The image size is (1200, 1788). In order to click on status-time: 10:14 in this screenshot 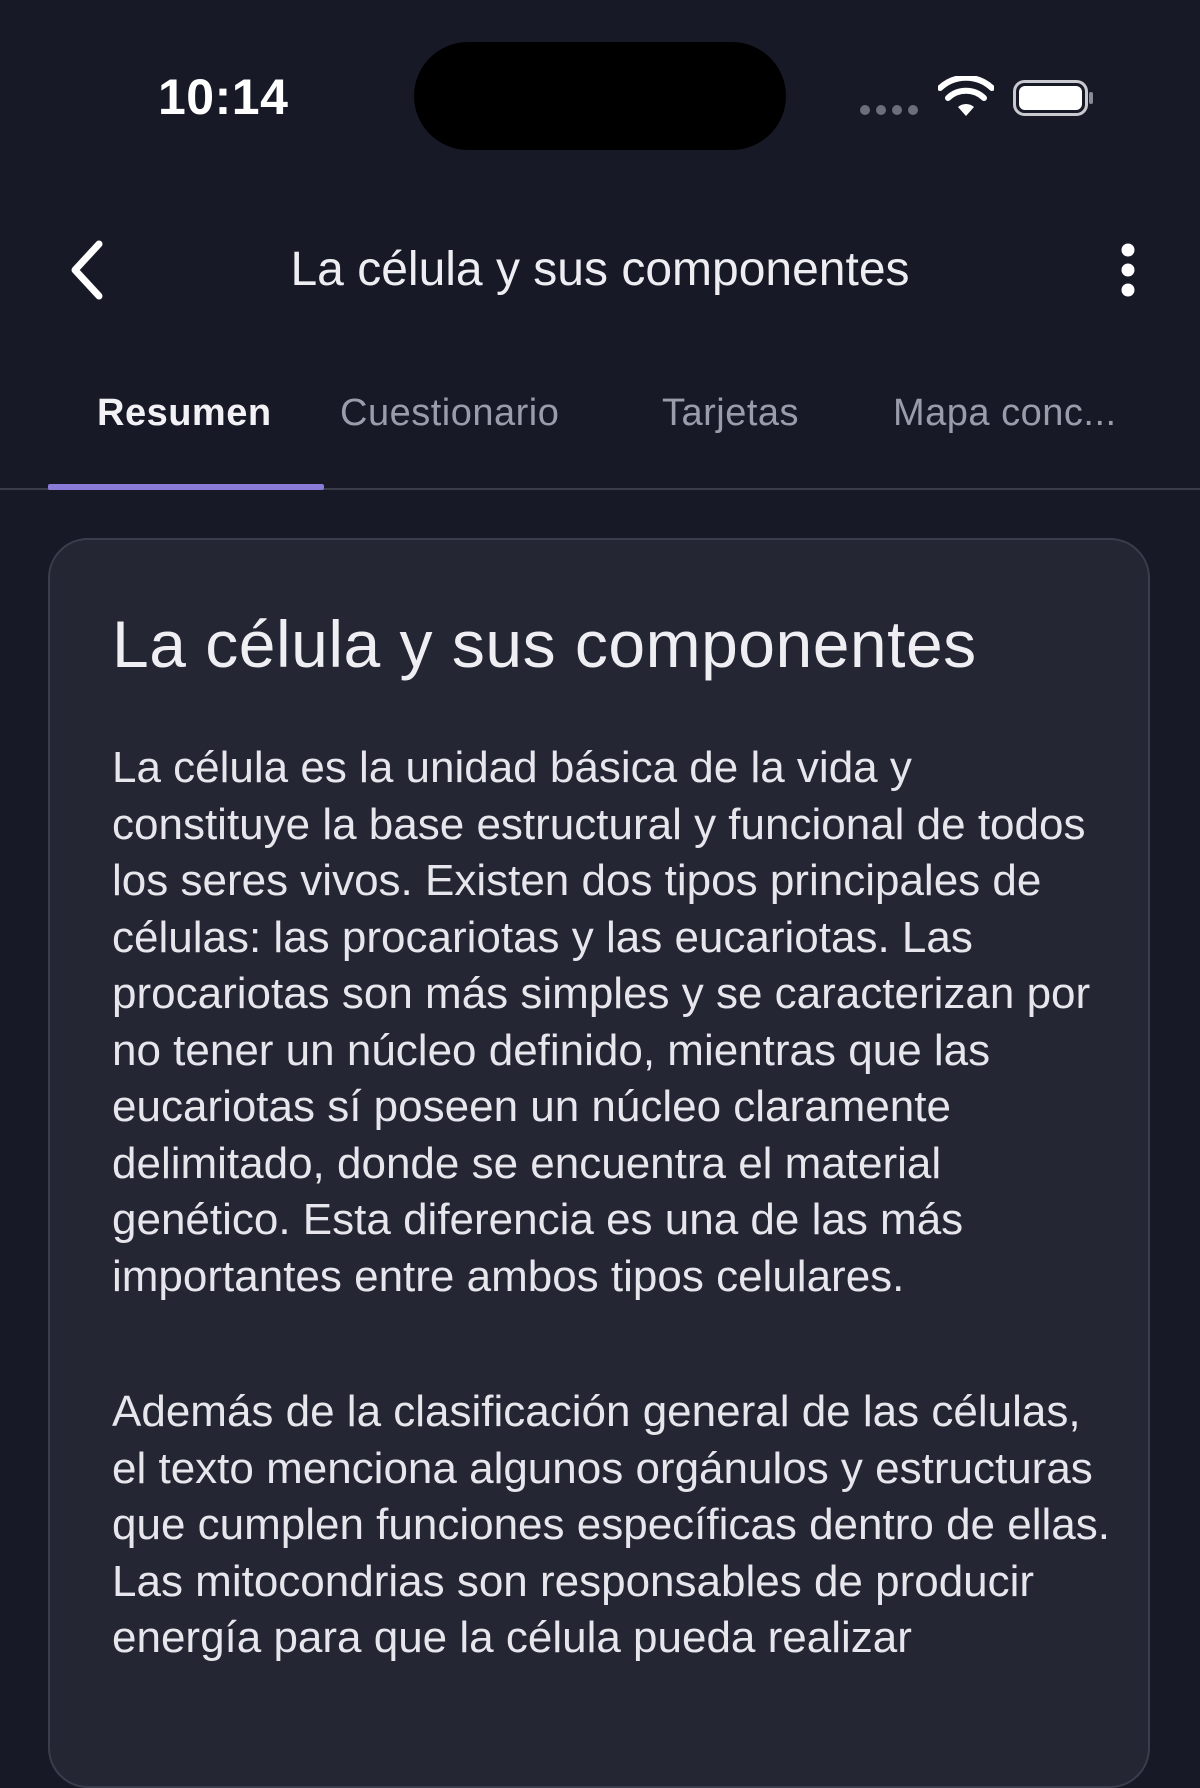, I will do `click(223, 97)`.